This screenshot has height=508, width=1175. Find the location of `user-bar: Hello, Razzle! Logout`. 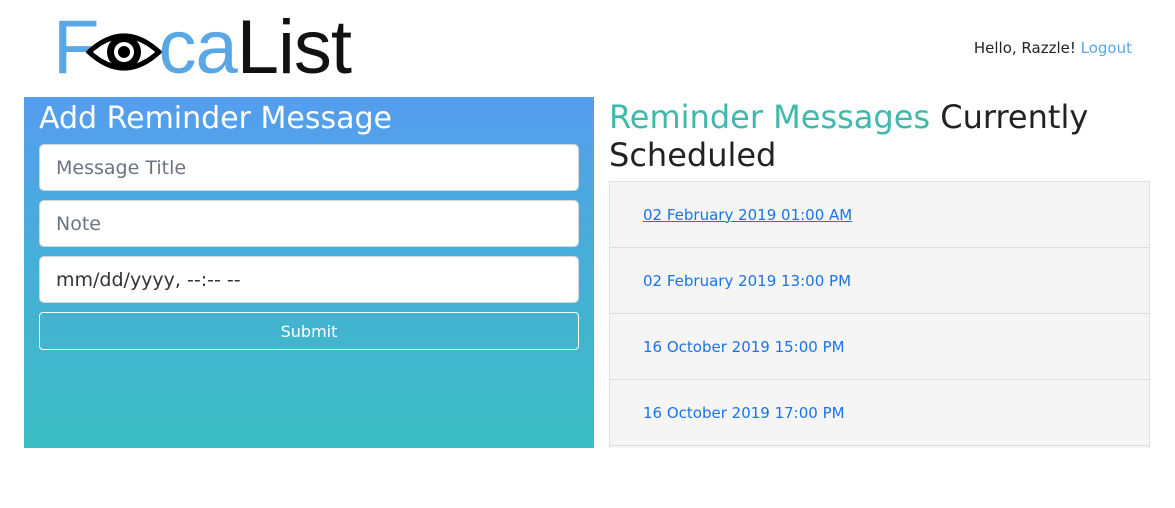

user-bar: Hello, Razzle! Logout is located at coordinates (1053, 48).